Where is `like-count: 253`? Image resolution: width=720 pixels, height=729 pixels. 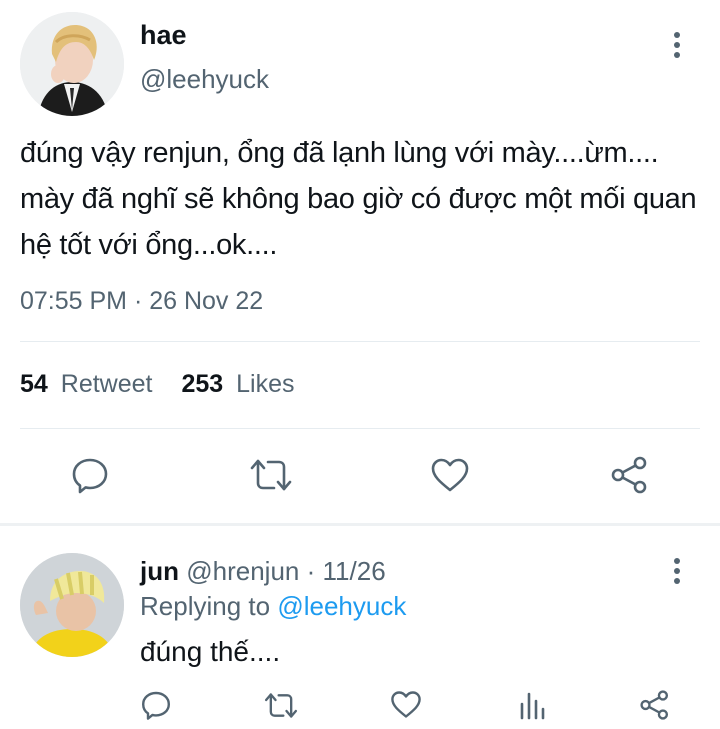
like-count: 253 is located at coordinates (202, 384).